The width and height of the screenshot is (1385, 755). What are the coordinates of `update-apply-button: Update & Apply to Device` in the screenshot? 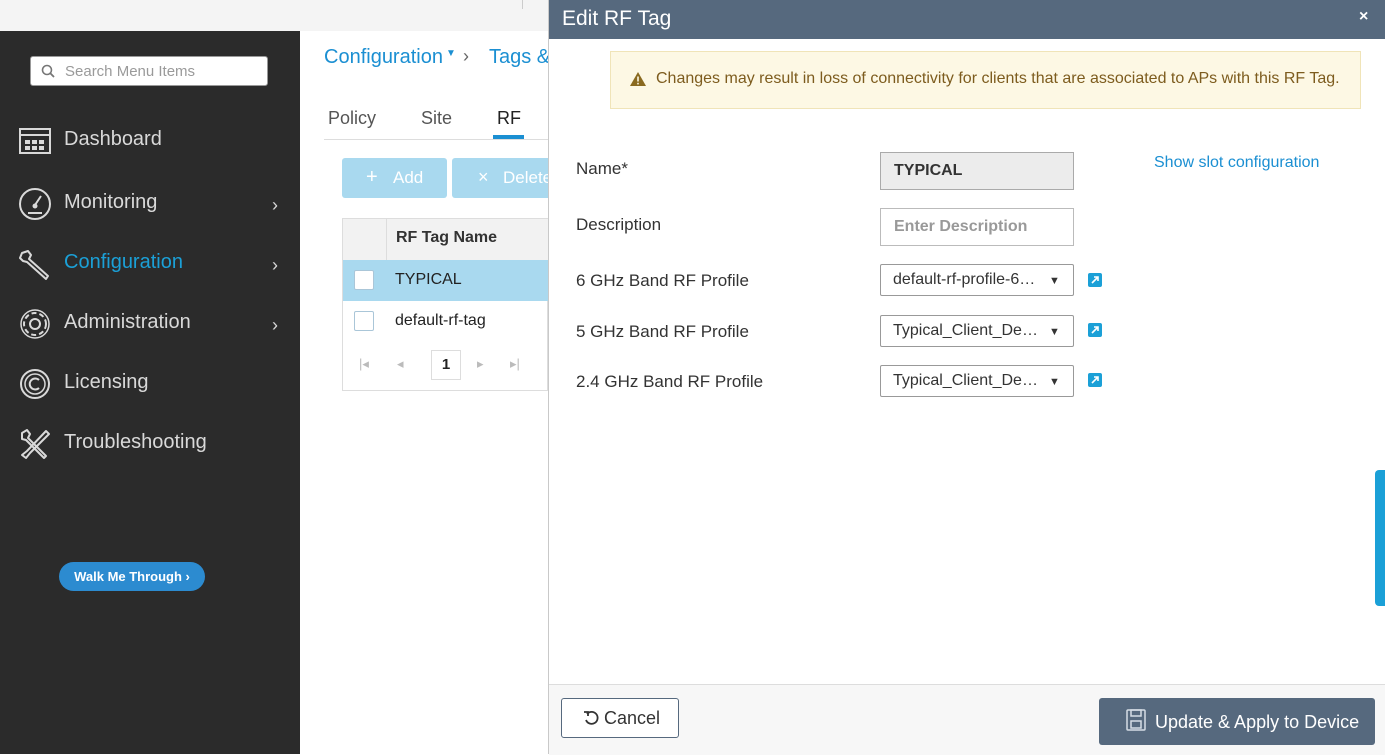 It's located at (1237, 721).